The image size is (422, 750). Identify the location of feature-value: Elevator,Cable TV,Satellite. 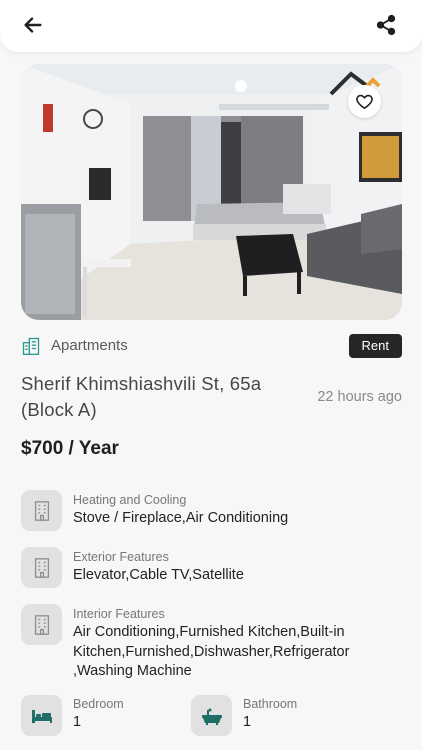
(158, 575).